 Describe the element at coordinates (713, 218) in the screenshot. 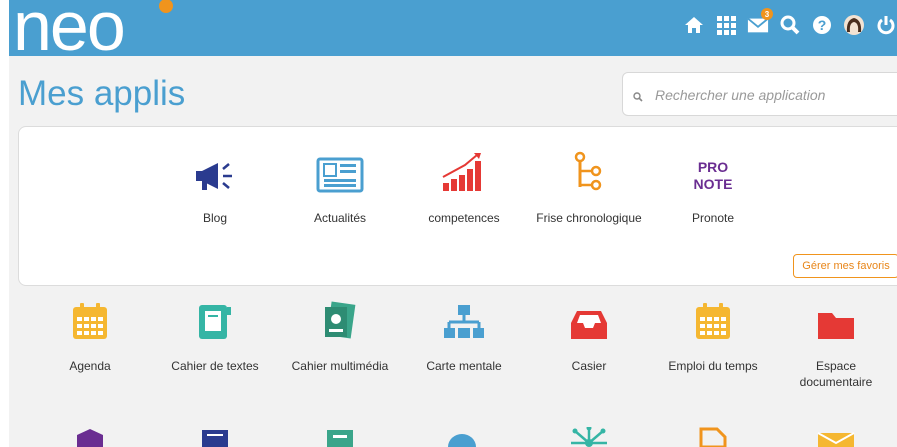

I see `app-label: Pronote` at that location.